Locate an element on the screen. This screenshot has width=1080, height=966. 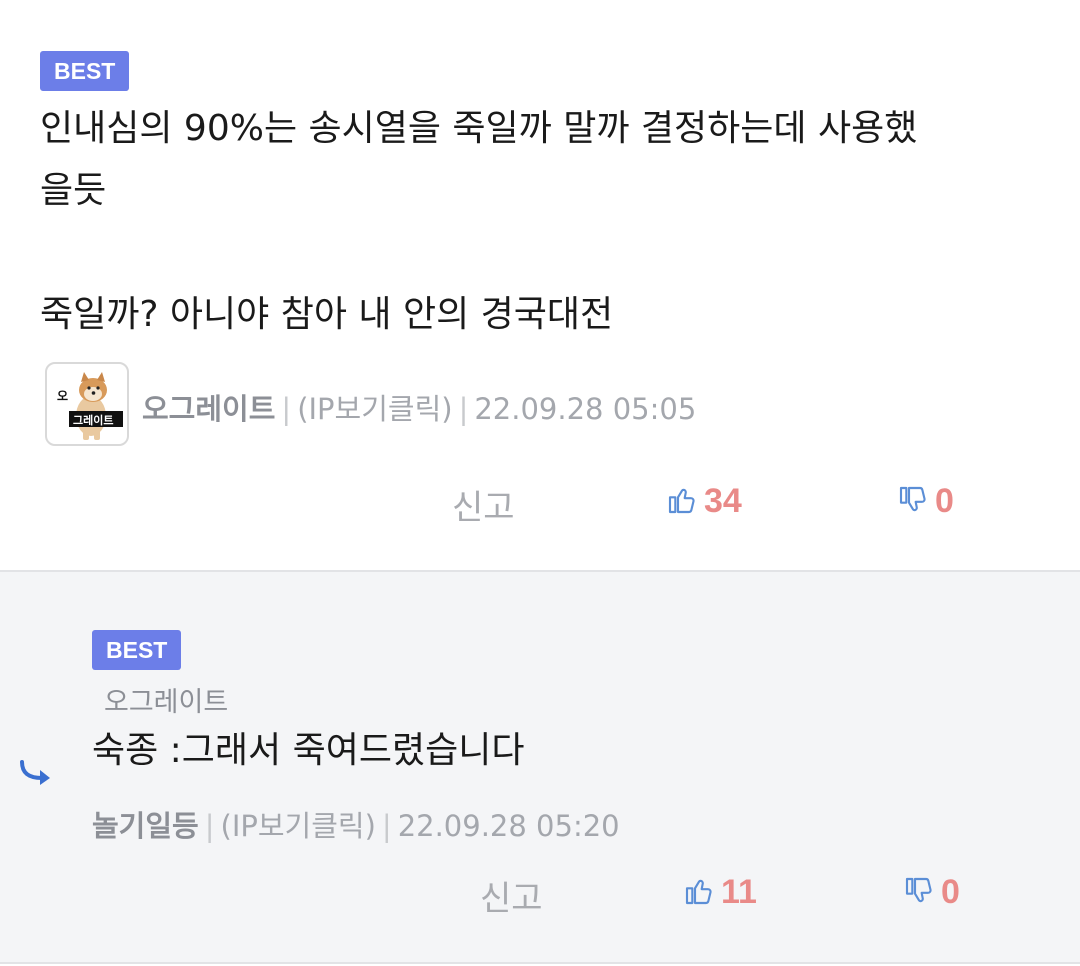
reply-meta: 놀기일등 | (IP보기클릭) | 22.09.28 05:20 is located at coordinates (356, 826).